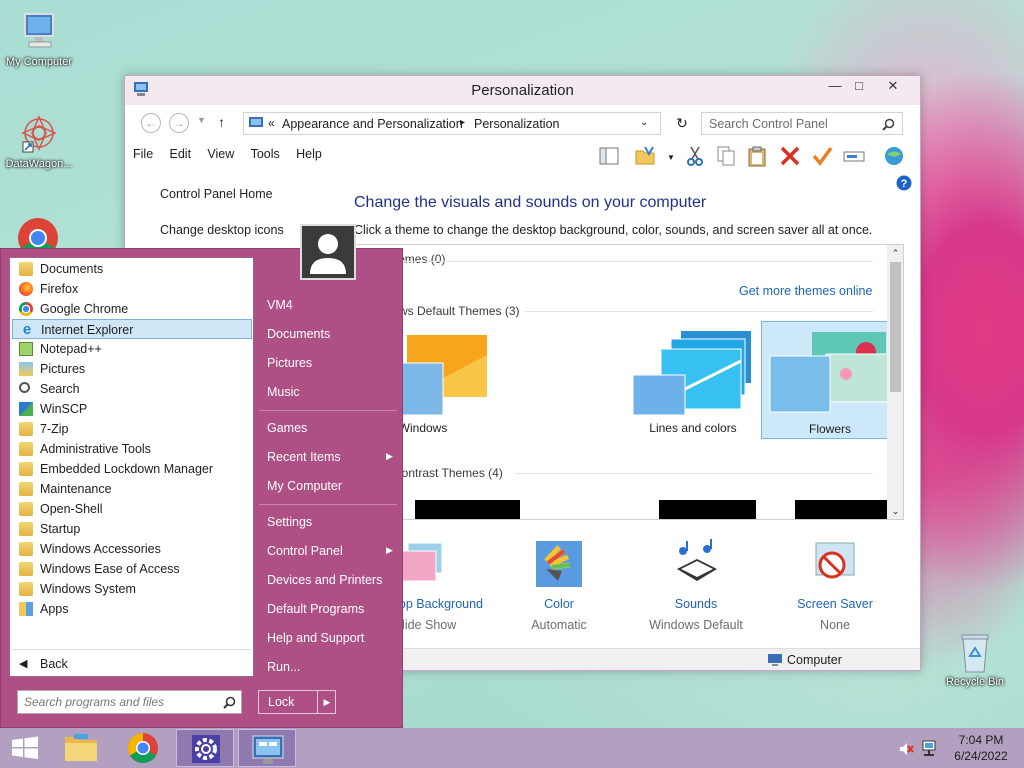 The height and width of the screenshot is (768, 1024). Describe the element at coordinates (326, 702) in the screenshot. I see `lock-options-arrow-icon: ▶` at that location.